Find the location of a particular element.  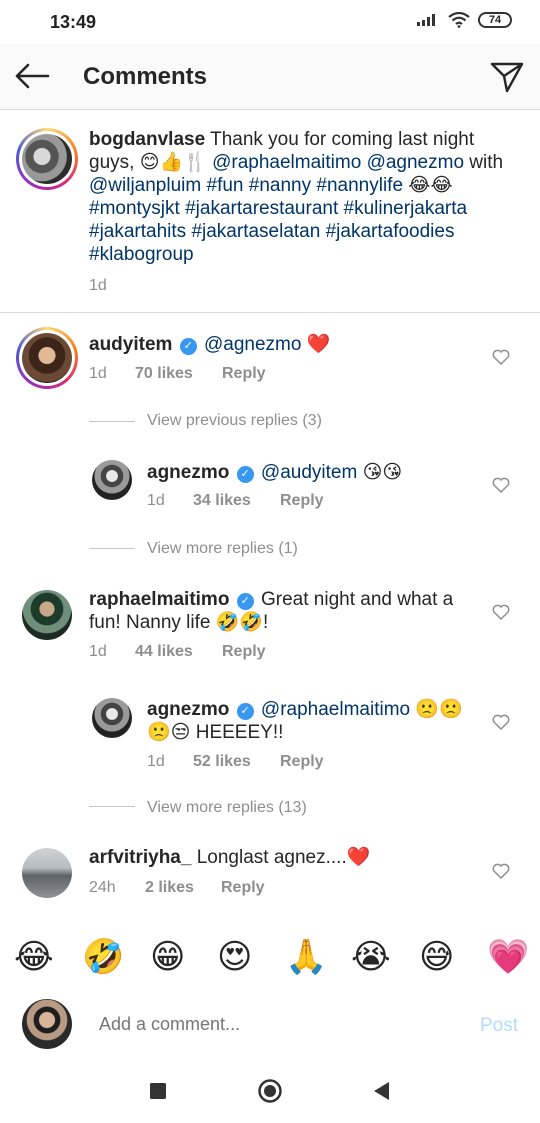

caption-tag: #jakartahits is located at coordinates (137, 231).